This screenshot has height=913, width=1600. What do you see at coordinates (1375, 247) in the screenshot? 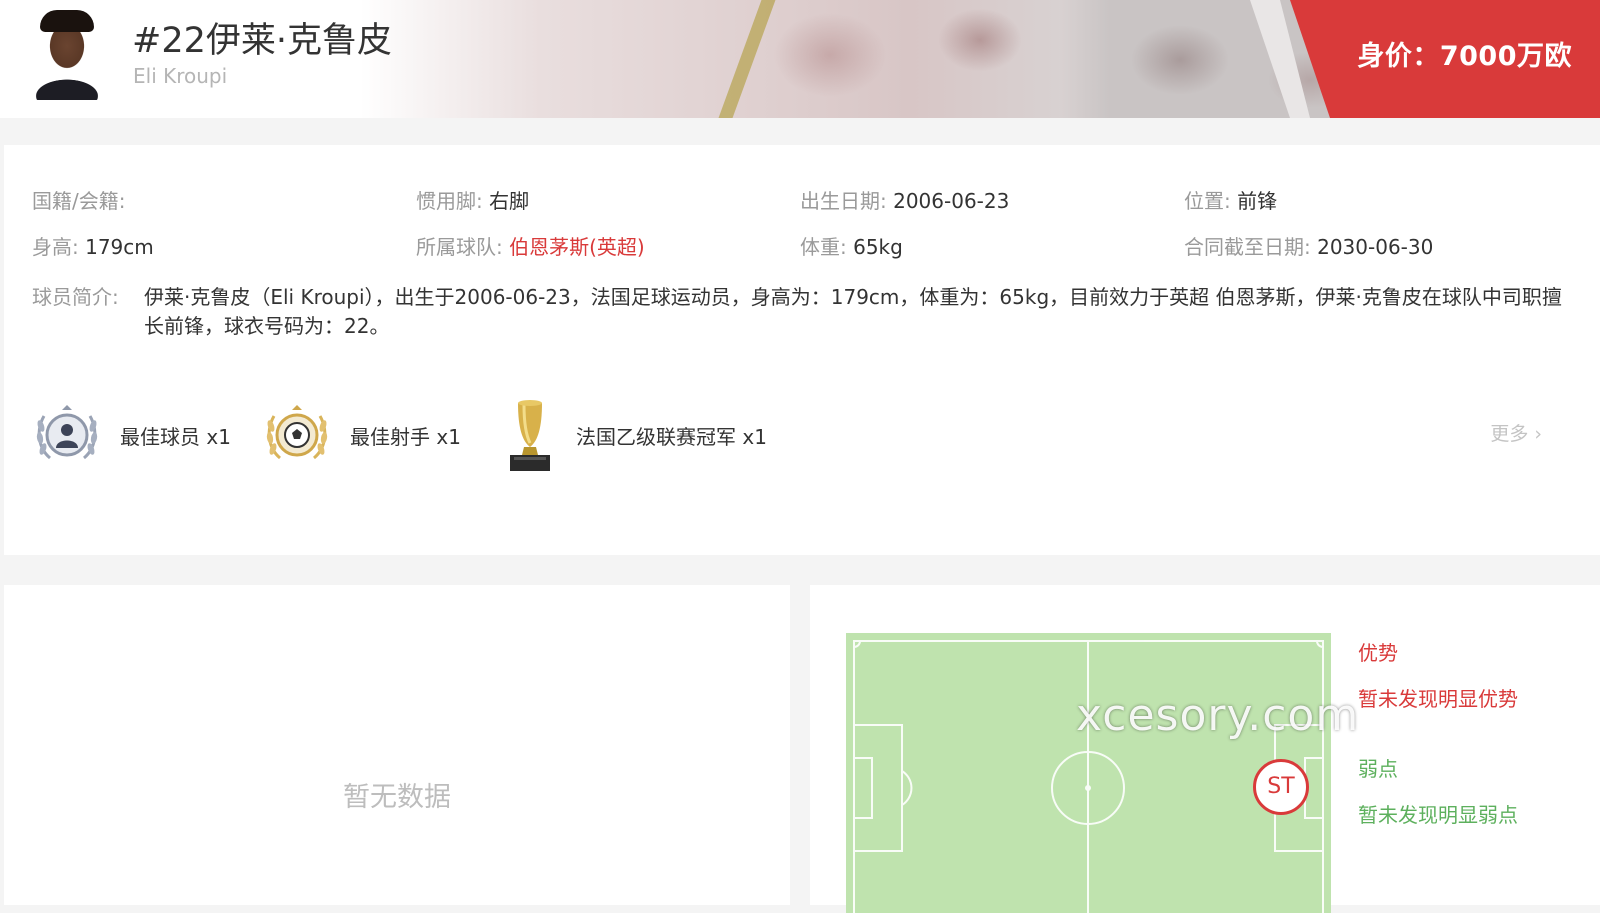
I see `contract-value: 2030-06-30` at bounding box center [1375, 247].